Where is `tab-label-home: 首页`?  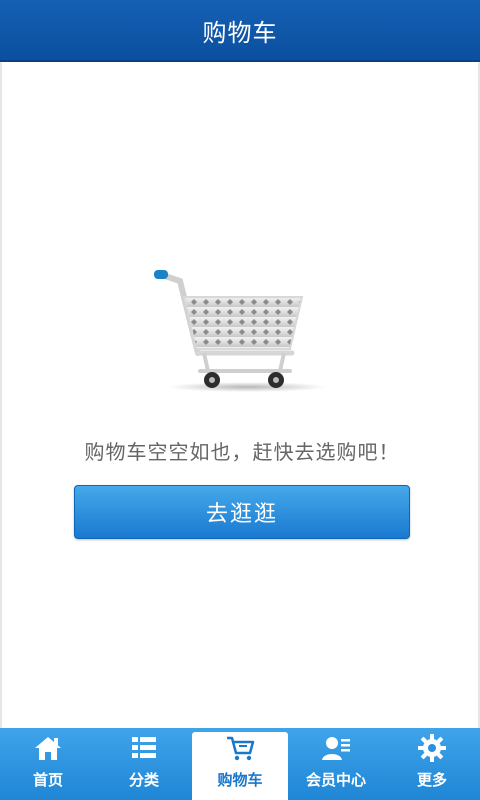 tab-label-home: 首页 is located at coordinates (47, 780).